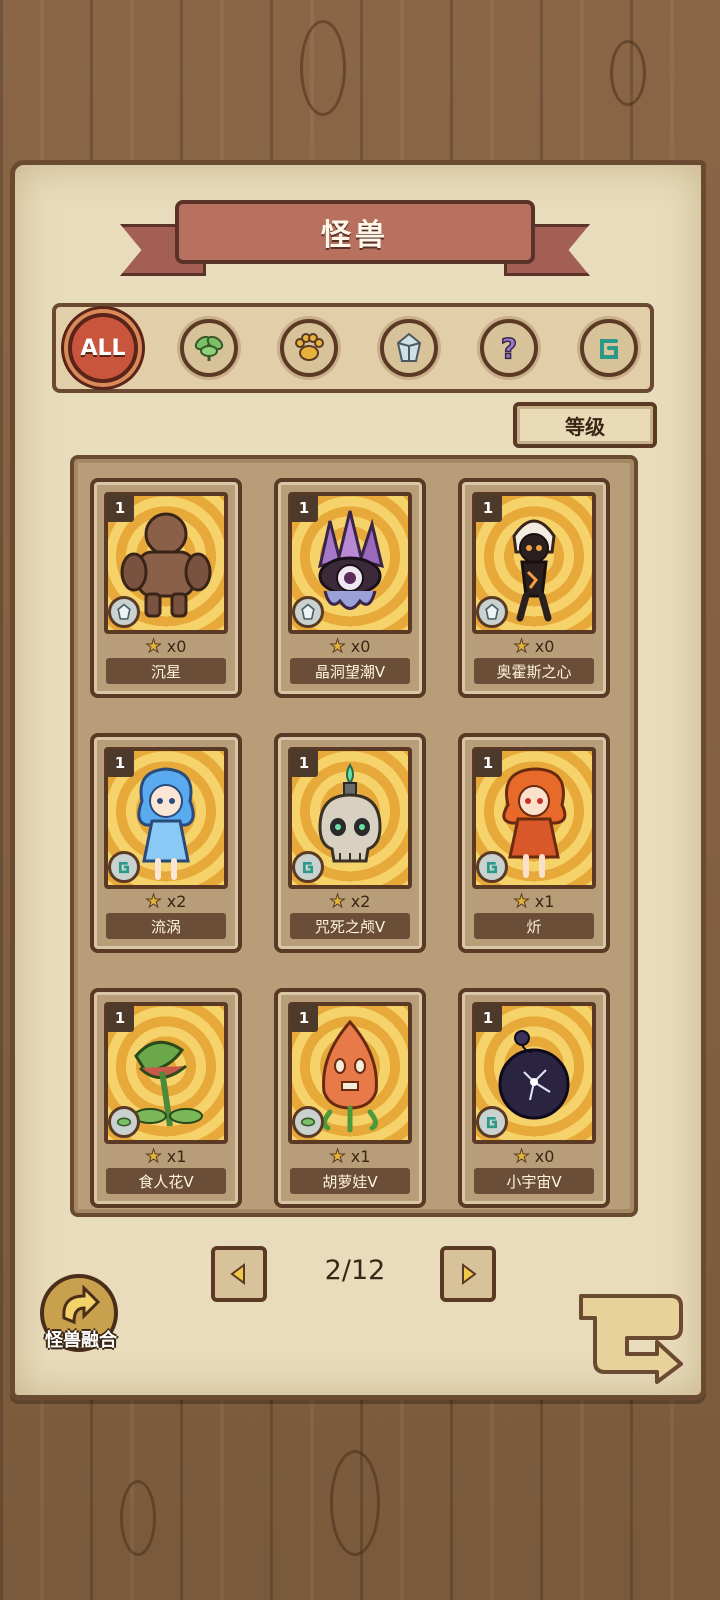  I want to click on card-name: 流涡, so click(166, 926).